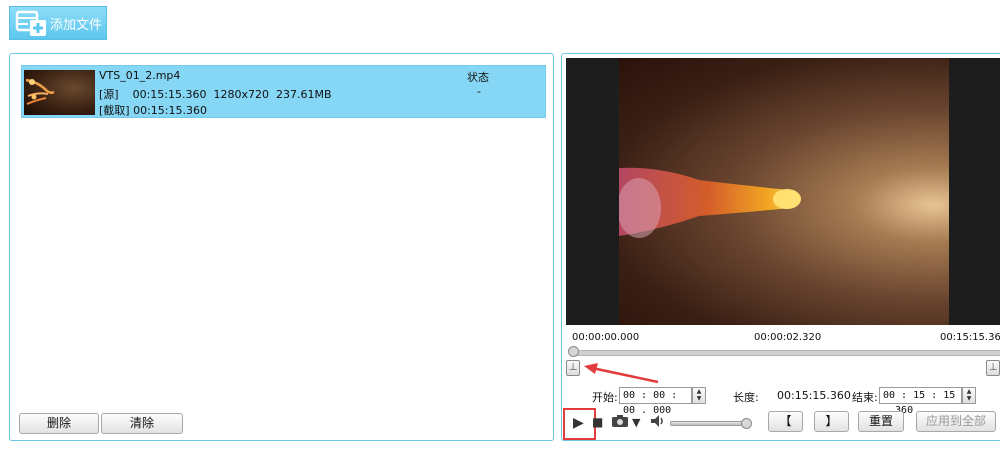 Image resolution: width=1000 pixels, height=451 pixels. I want to click on volume-icon, so click(658, 423).